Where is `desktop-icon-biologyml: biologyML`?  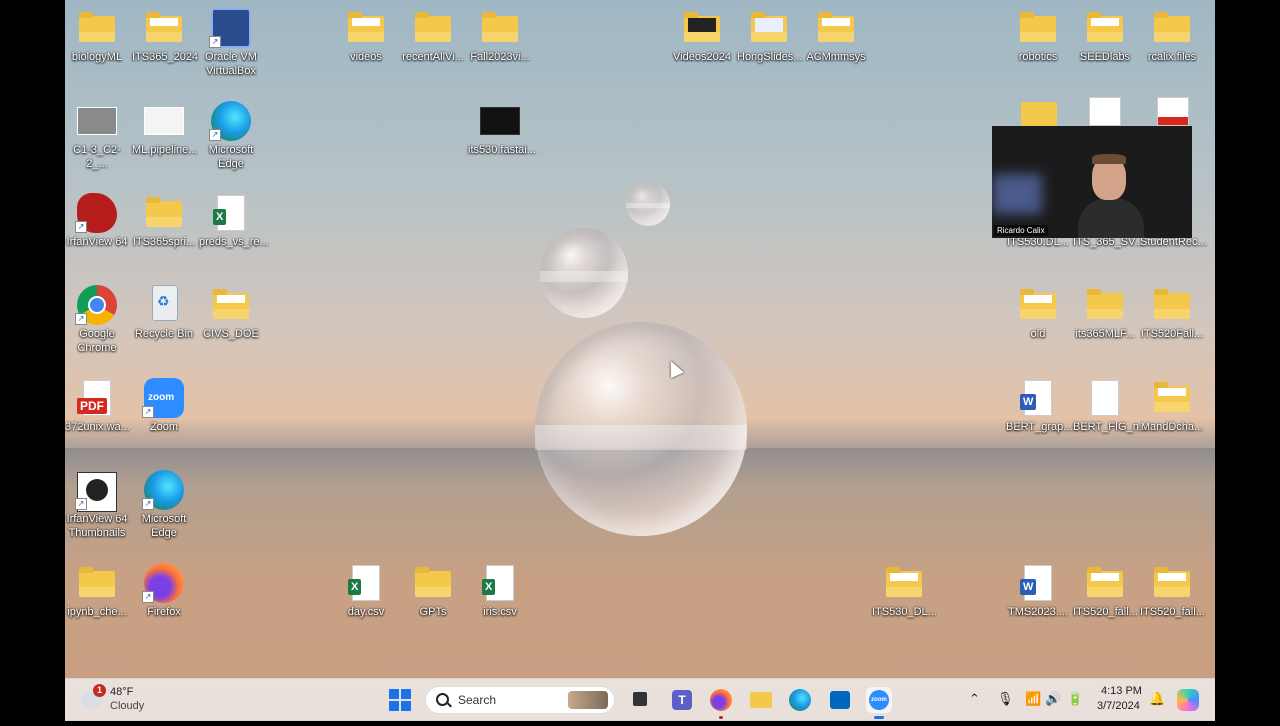
desktop-icon-biologyml: biologyML is located at coordinates (97, 34).